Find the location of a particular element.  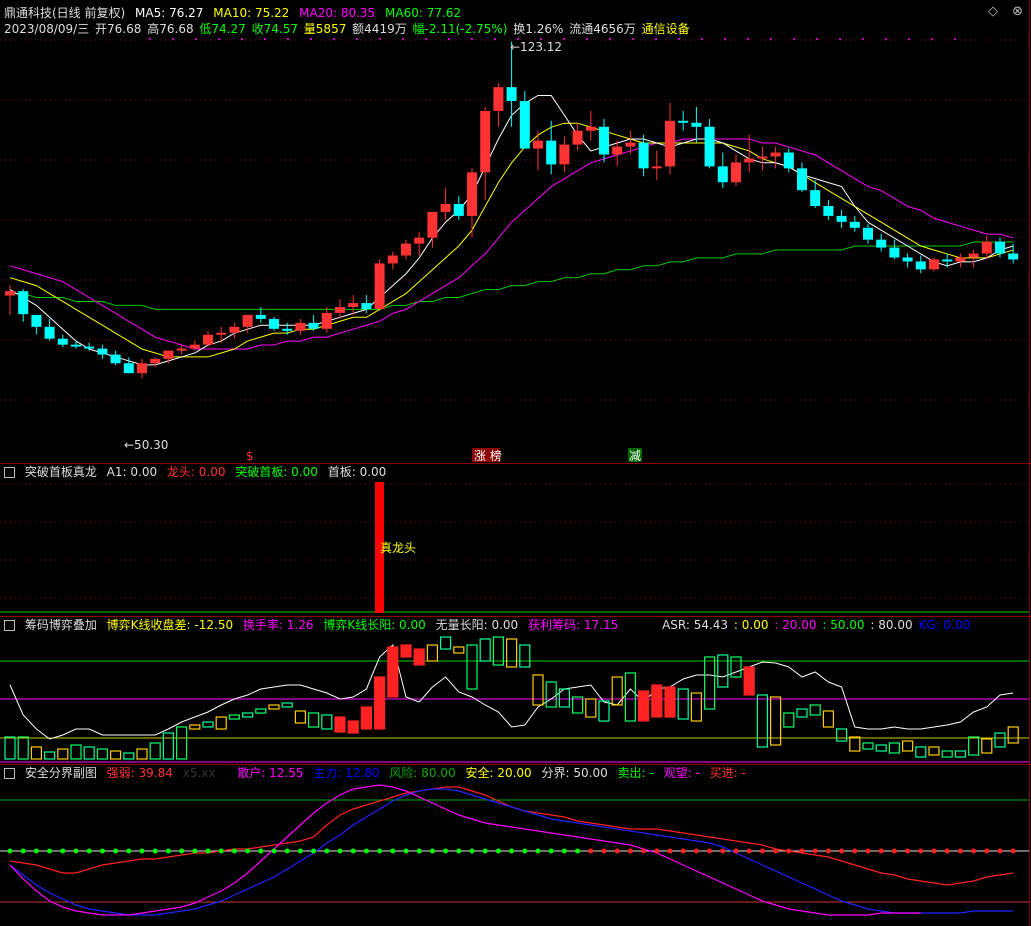

marker-dollar: $ is located at coordinates (250, 456).